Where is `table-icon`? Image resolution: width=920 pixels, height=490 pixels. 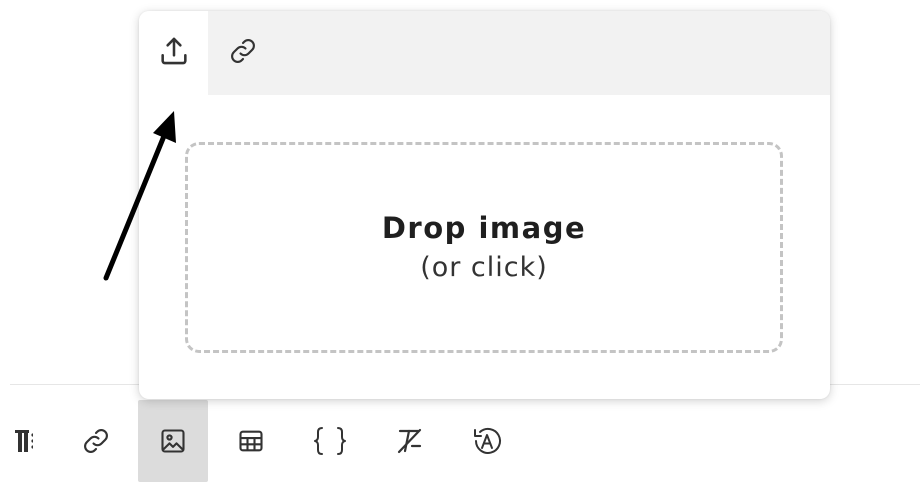 table-icon is located at coordinates (251, 441).